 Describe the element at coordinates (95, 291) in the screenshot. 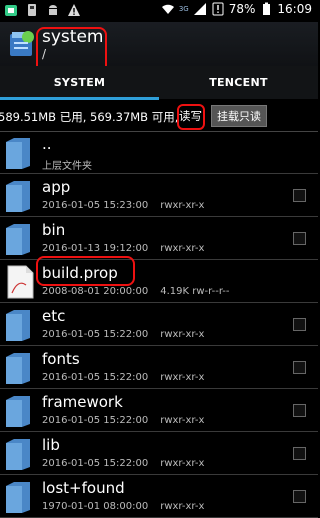

I see `file-date: 2008-08-01 20:00:00` at that location.